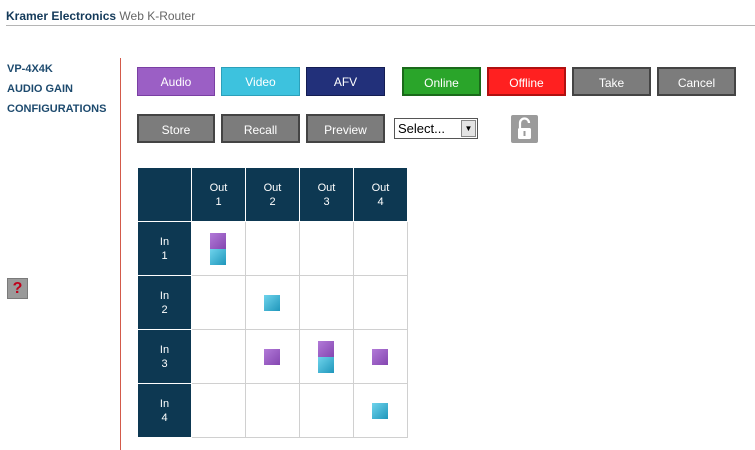  What do you see at coordinates (441, 81) in the screenshot?
I see `online-button: Online` at bounding box center [441, 81].